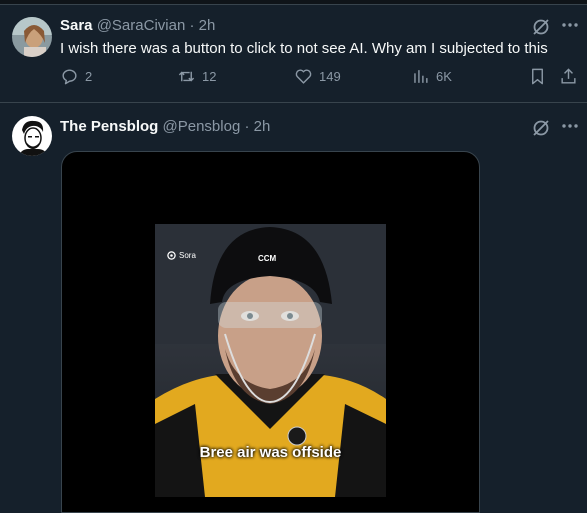 The width and height of the screenshot is (587, 513). I want to click on view-count: 6K, so click(444, 76).